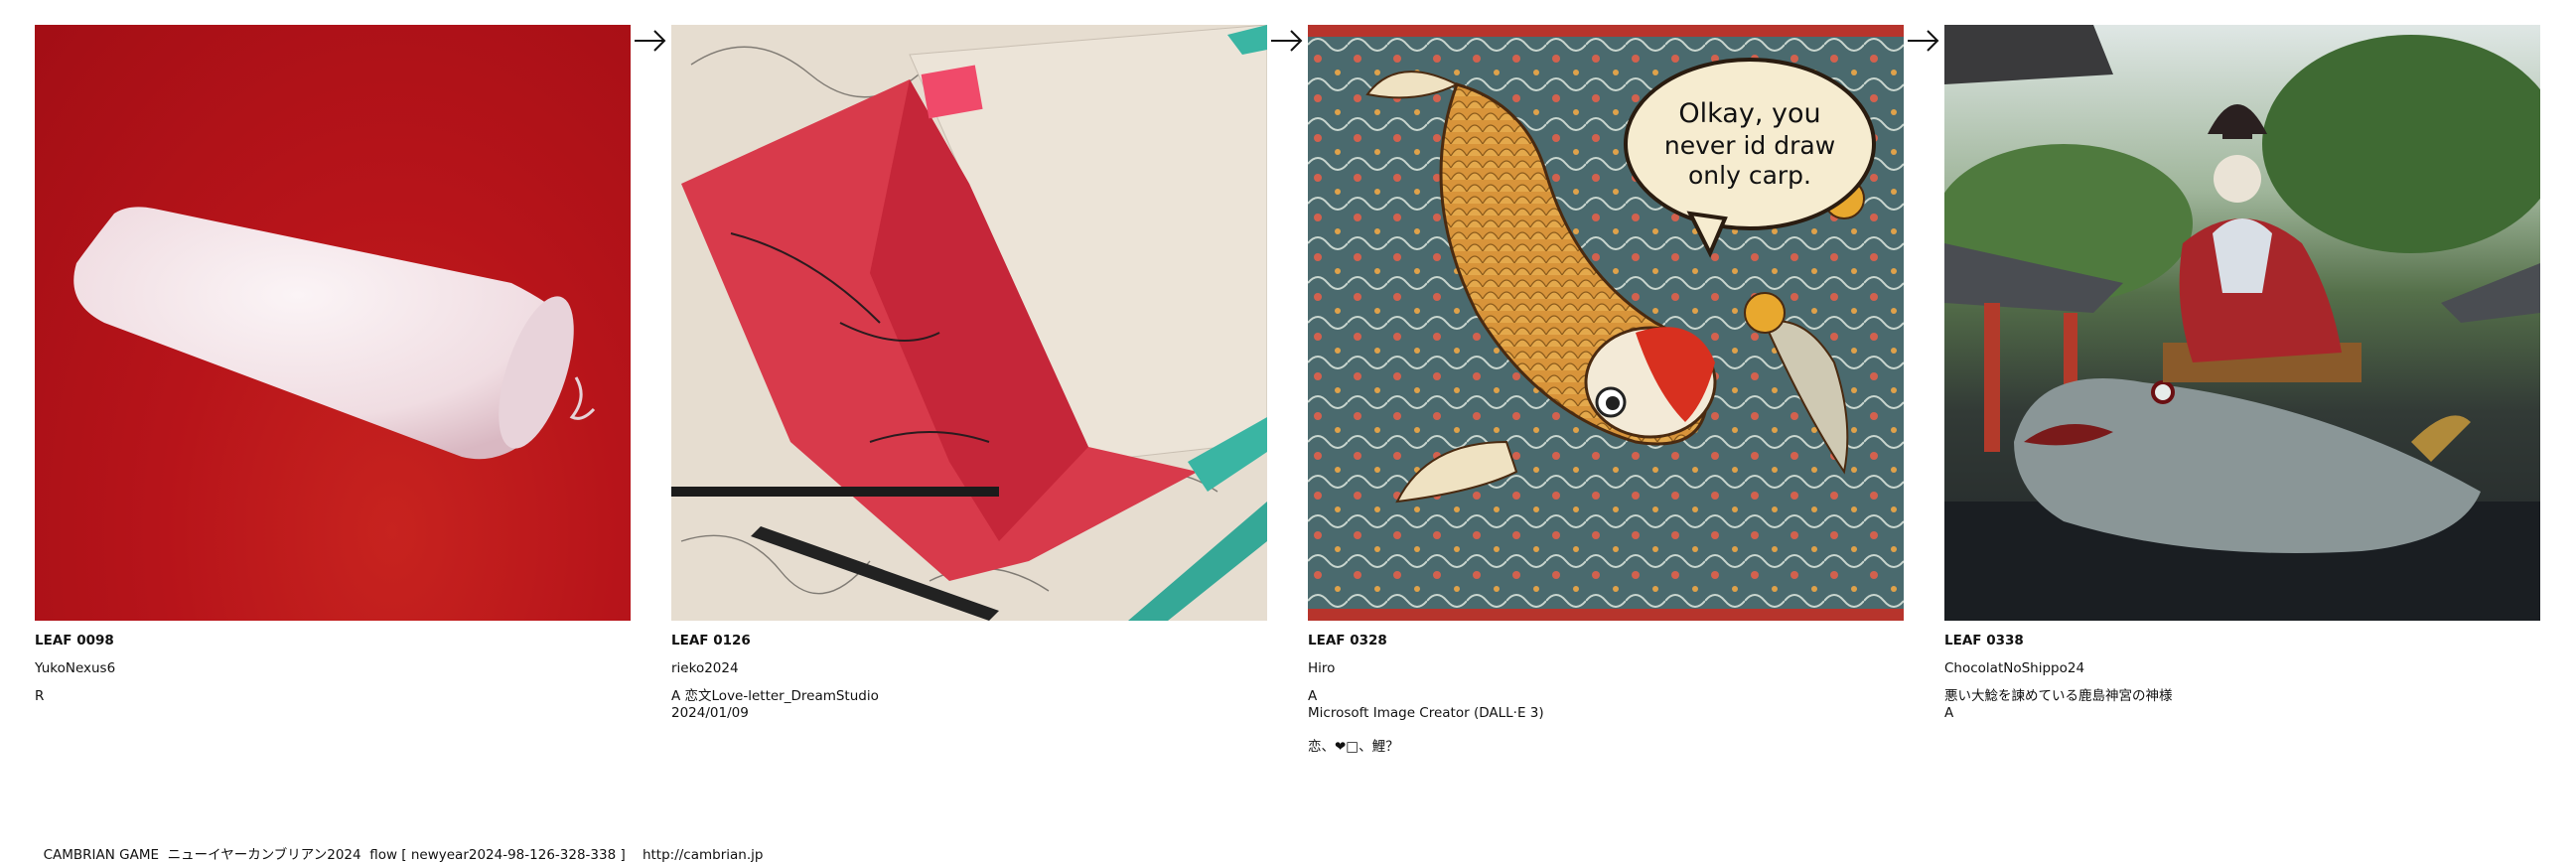  What do you see at coordinates (1606, 668) in the screenshot?
I see `author-name: Hiro` at bounding box center [1606, 668].